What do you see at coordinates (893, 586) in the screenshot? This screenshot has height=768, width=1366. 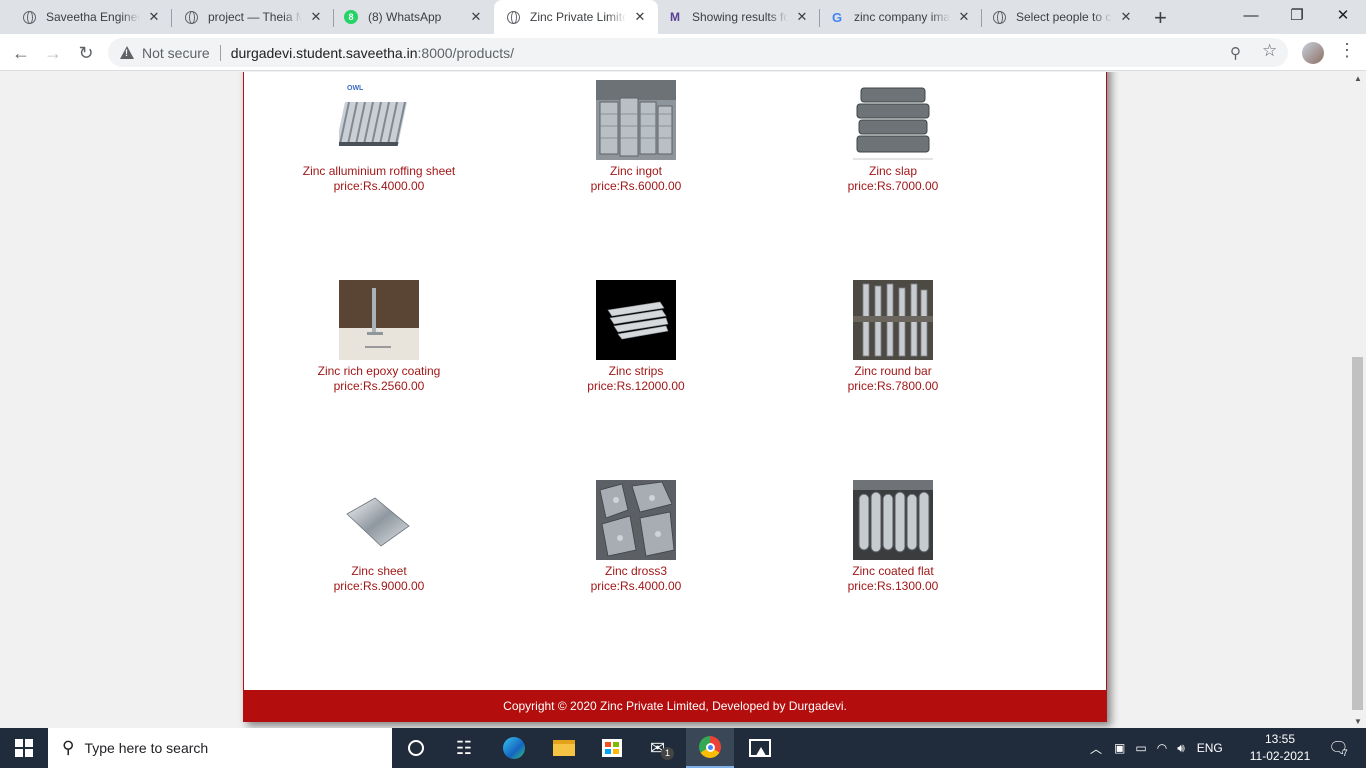 I see `product-price: price:Rs.1300.00` at bounding box center [893, 586].